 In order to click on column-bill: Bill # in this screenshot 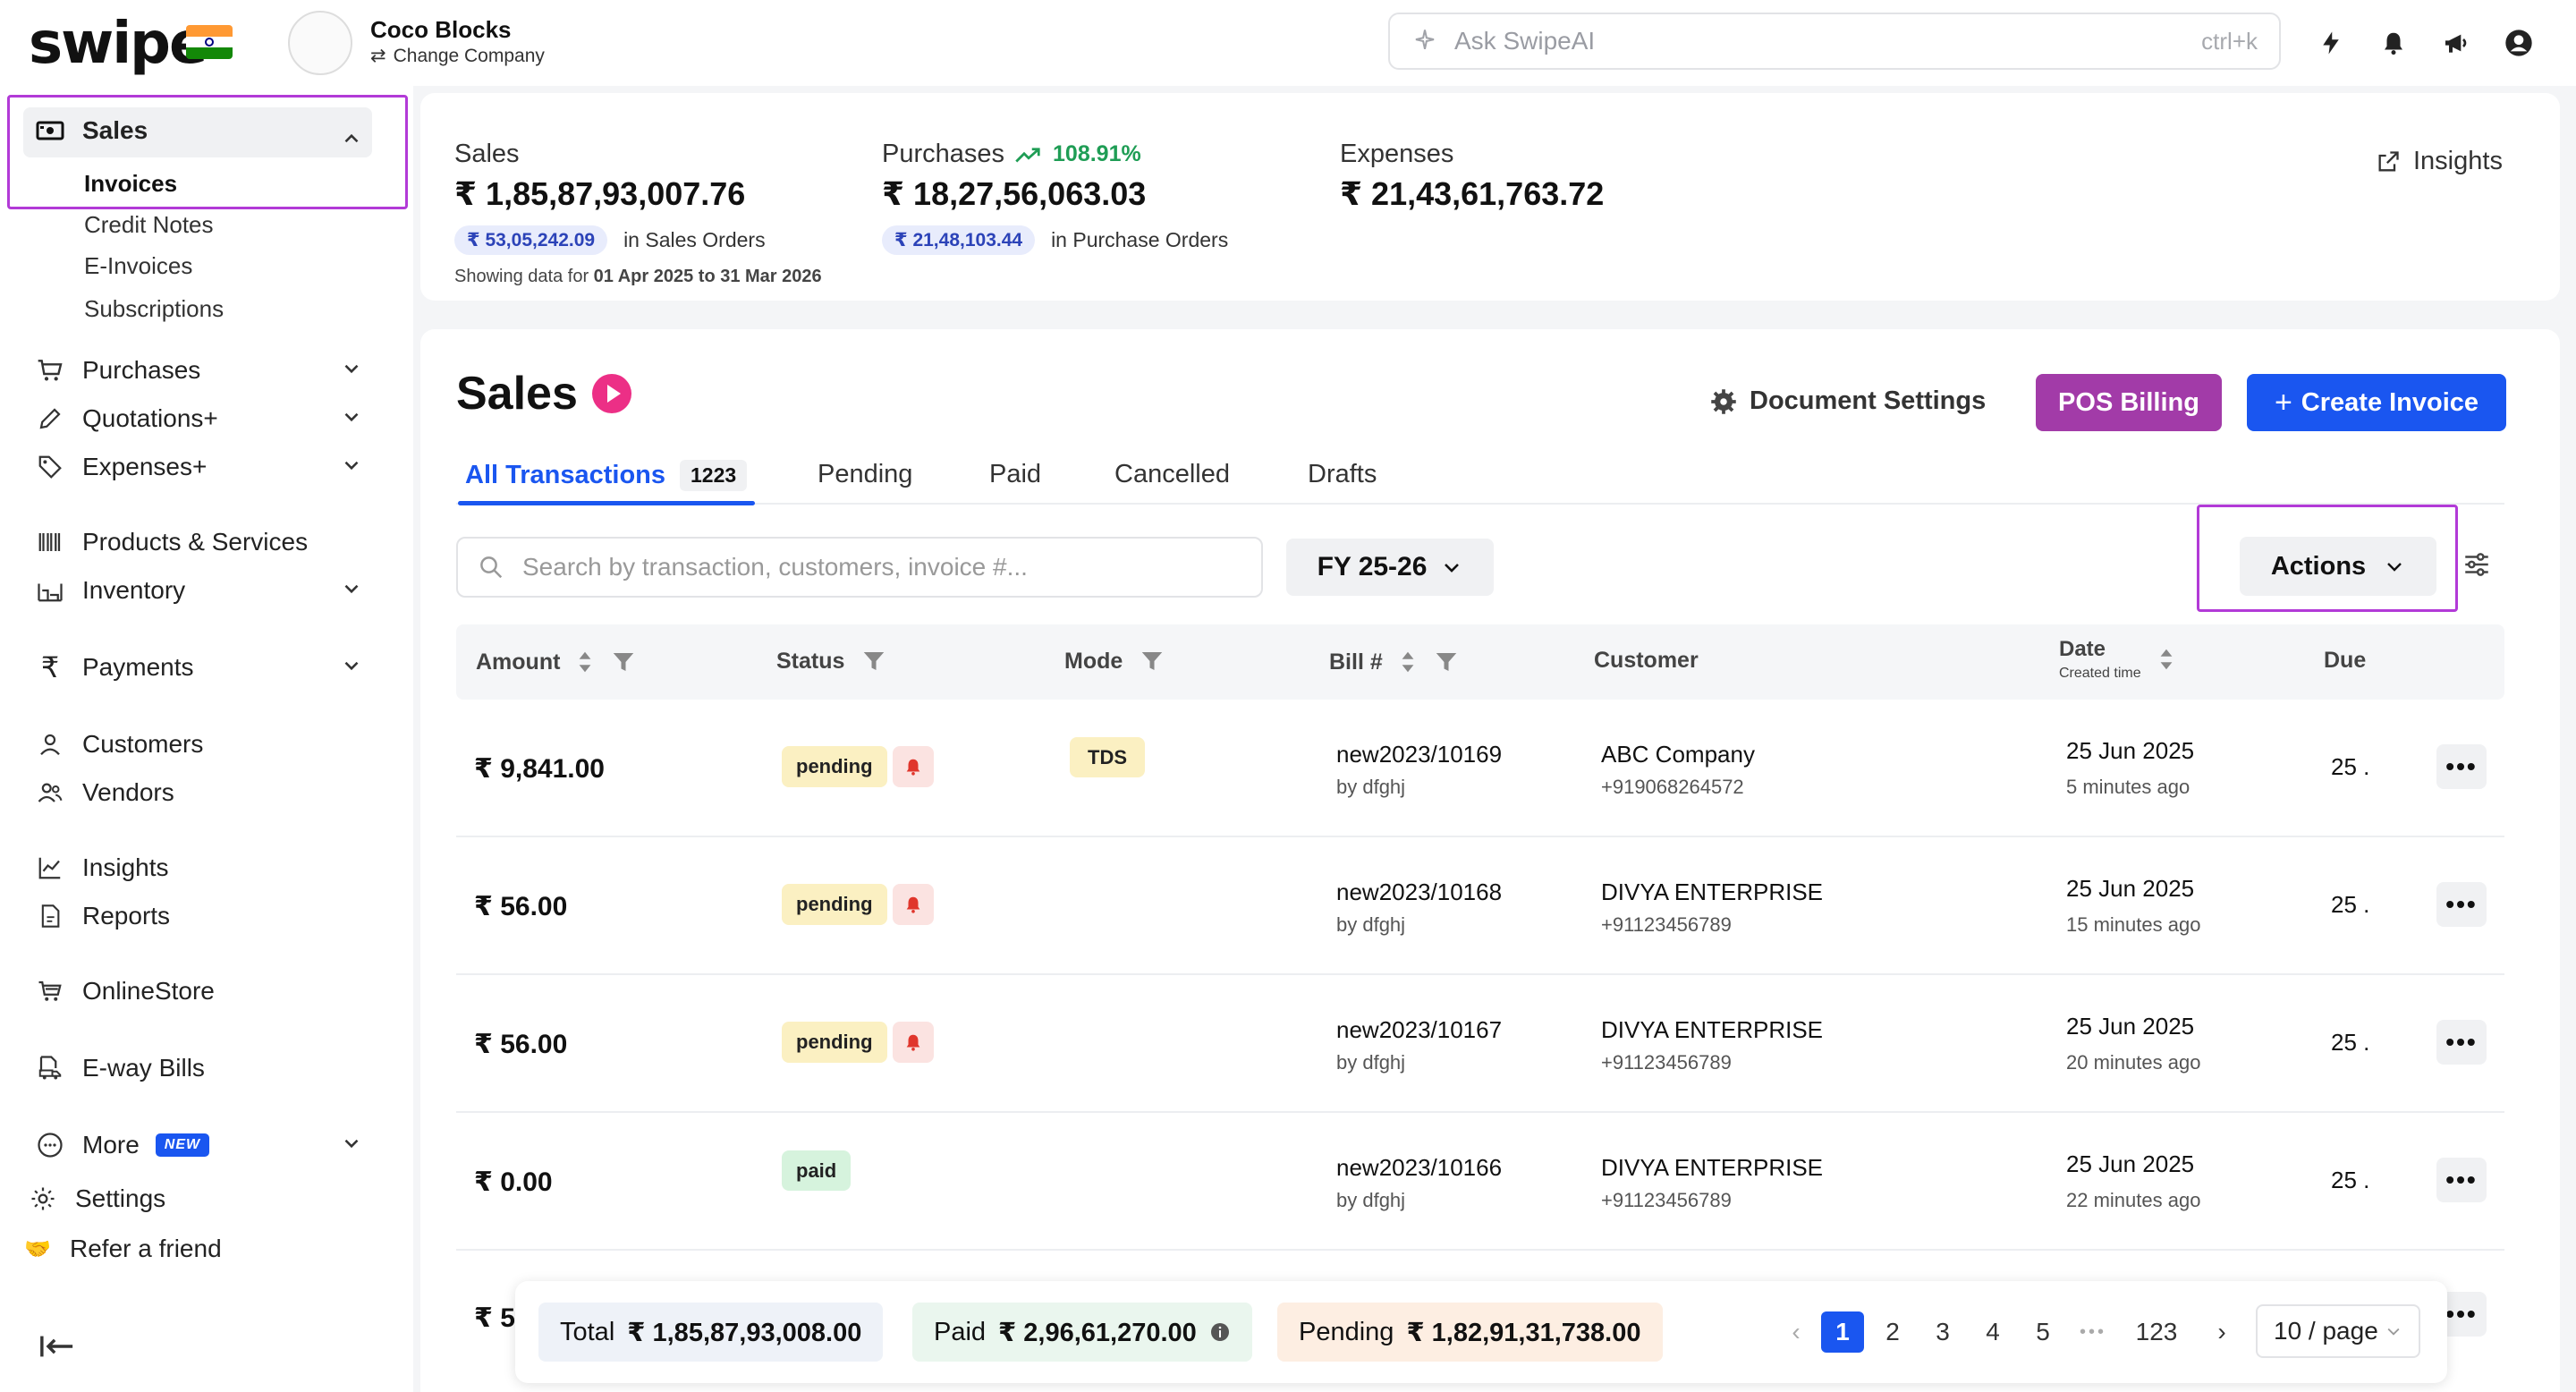, I will do `click(1394, 662)`.